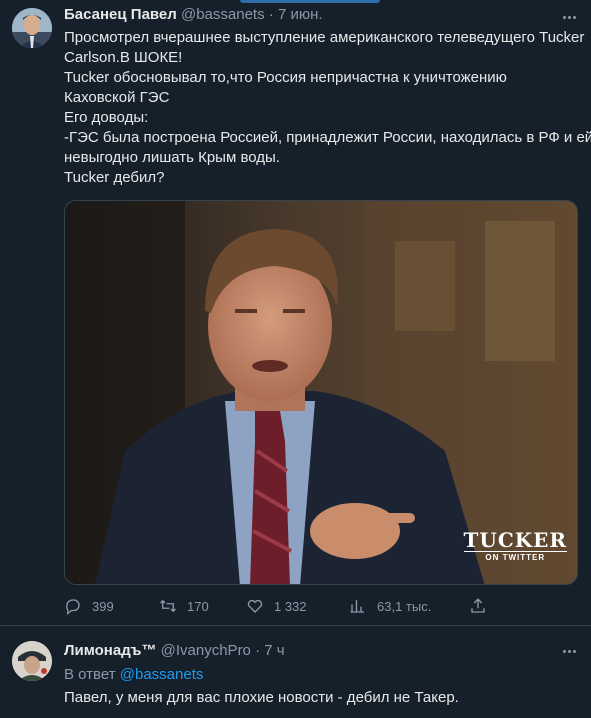  I want to click on watermark-subtitle: ON TWITTER, so click(515, 556).